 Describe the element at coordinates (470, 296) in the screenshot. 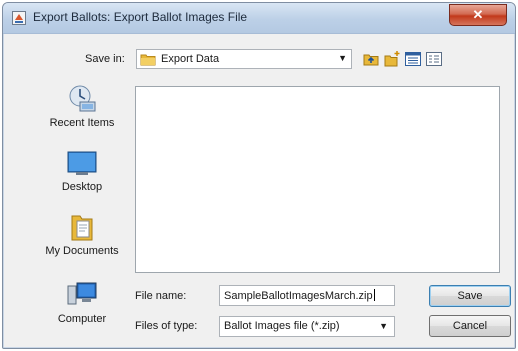

I see `save-button: Save` at that location.